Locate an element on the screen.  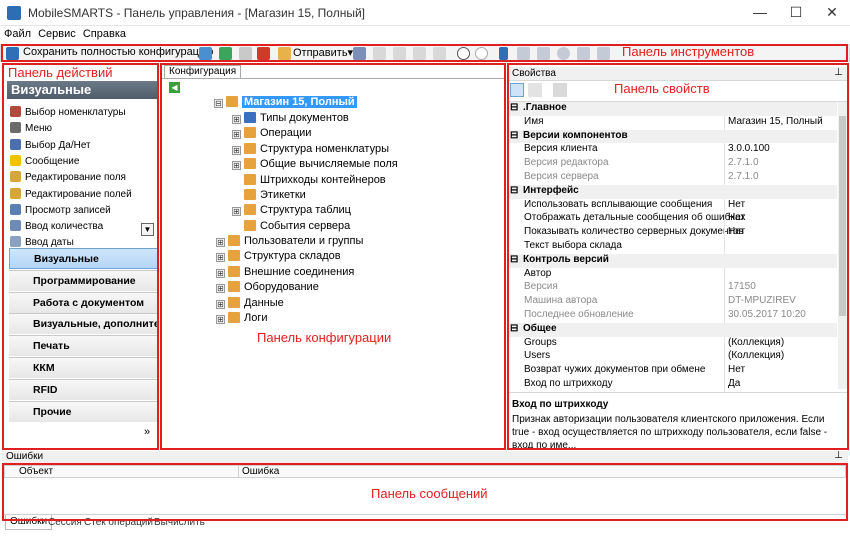
config-annotation: Панель конфигурации is located at coordinates (324, 337).